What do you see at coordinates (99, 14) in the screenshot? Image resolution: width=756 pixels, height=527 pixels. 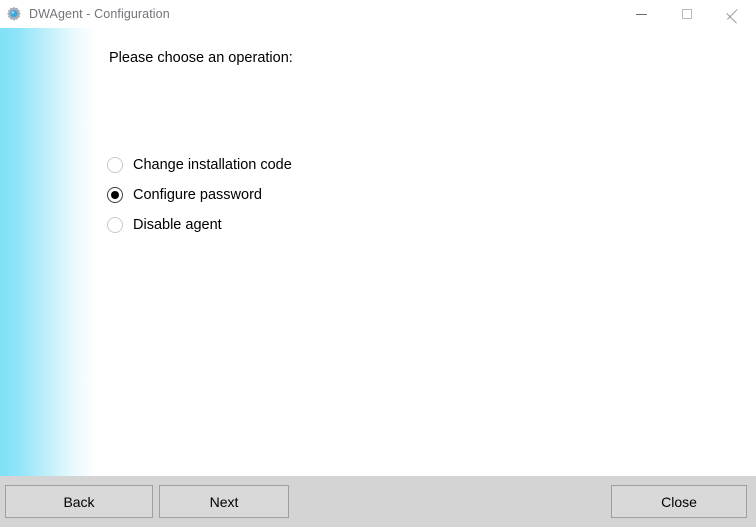 I see `window-title: DWAgent - Configuration` at bounding box center [99, 14].